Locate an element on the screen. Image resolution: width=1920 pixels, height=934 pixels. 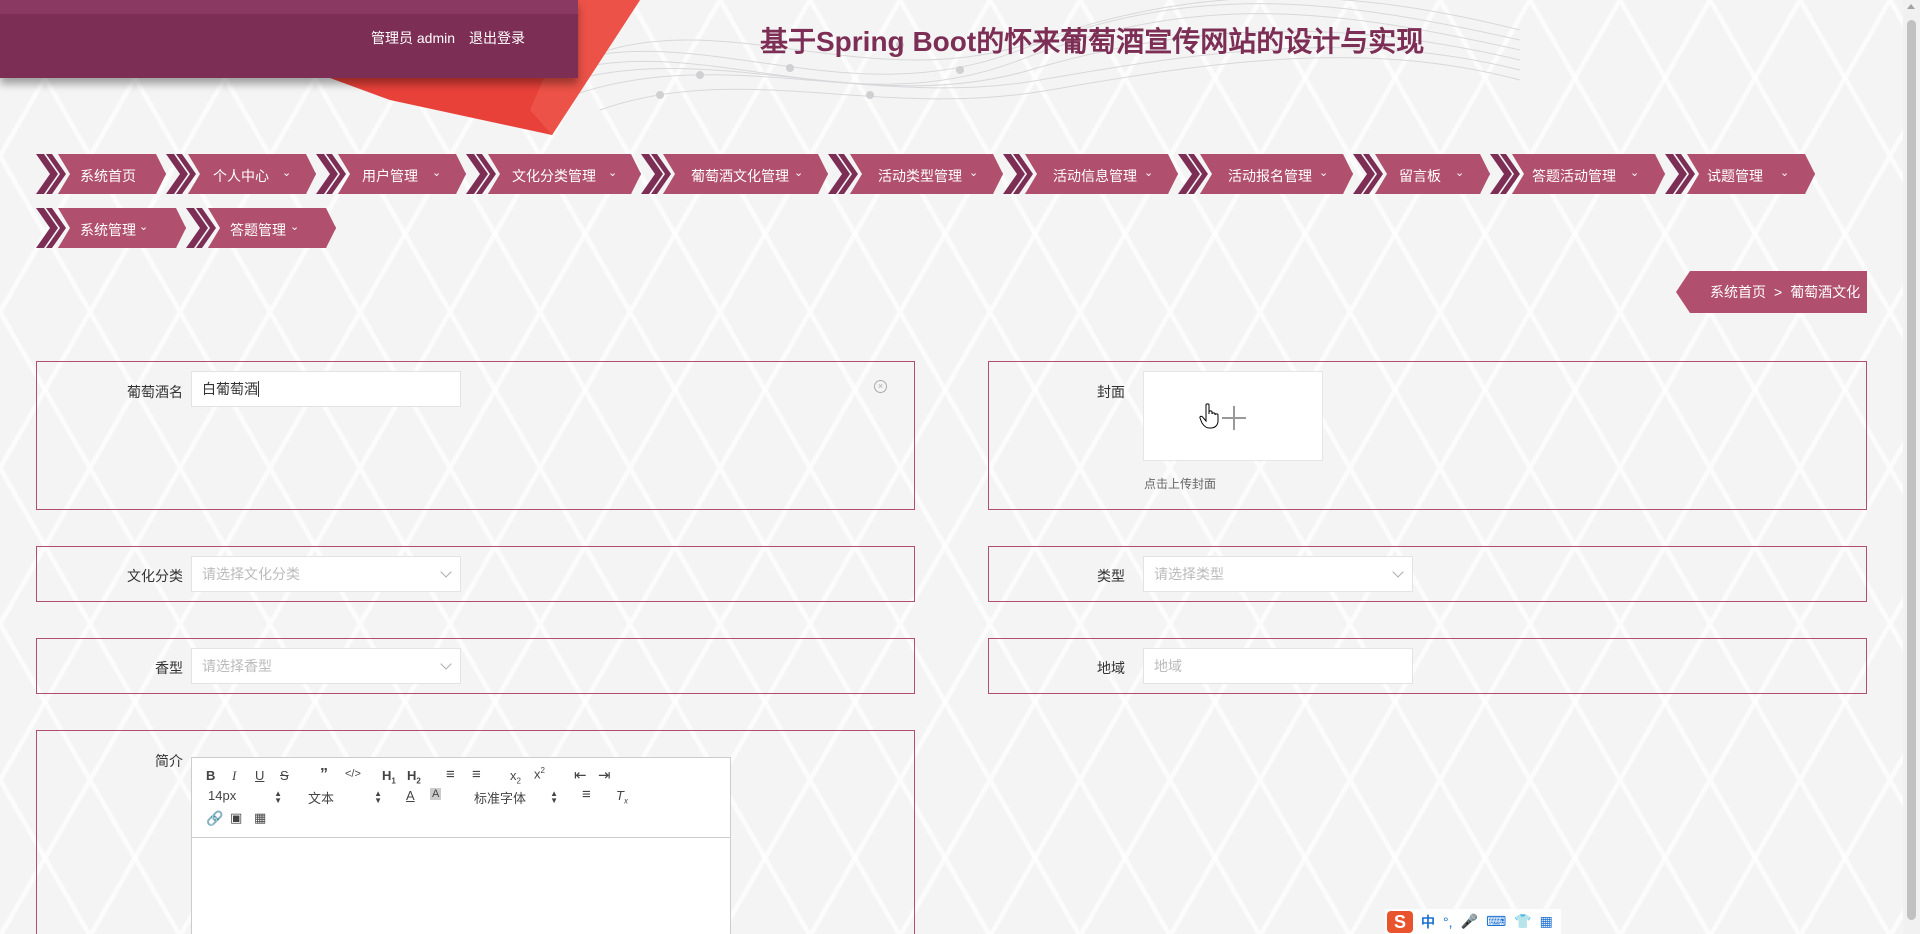
culture-category-panel: 文化分类 请选择文化分类 is located at coordinates (475, 574).